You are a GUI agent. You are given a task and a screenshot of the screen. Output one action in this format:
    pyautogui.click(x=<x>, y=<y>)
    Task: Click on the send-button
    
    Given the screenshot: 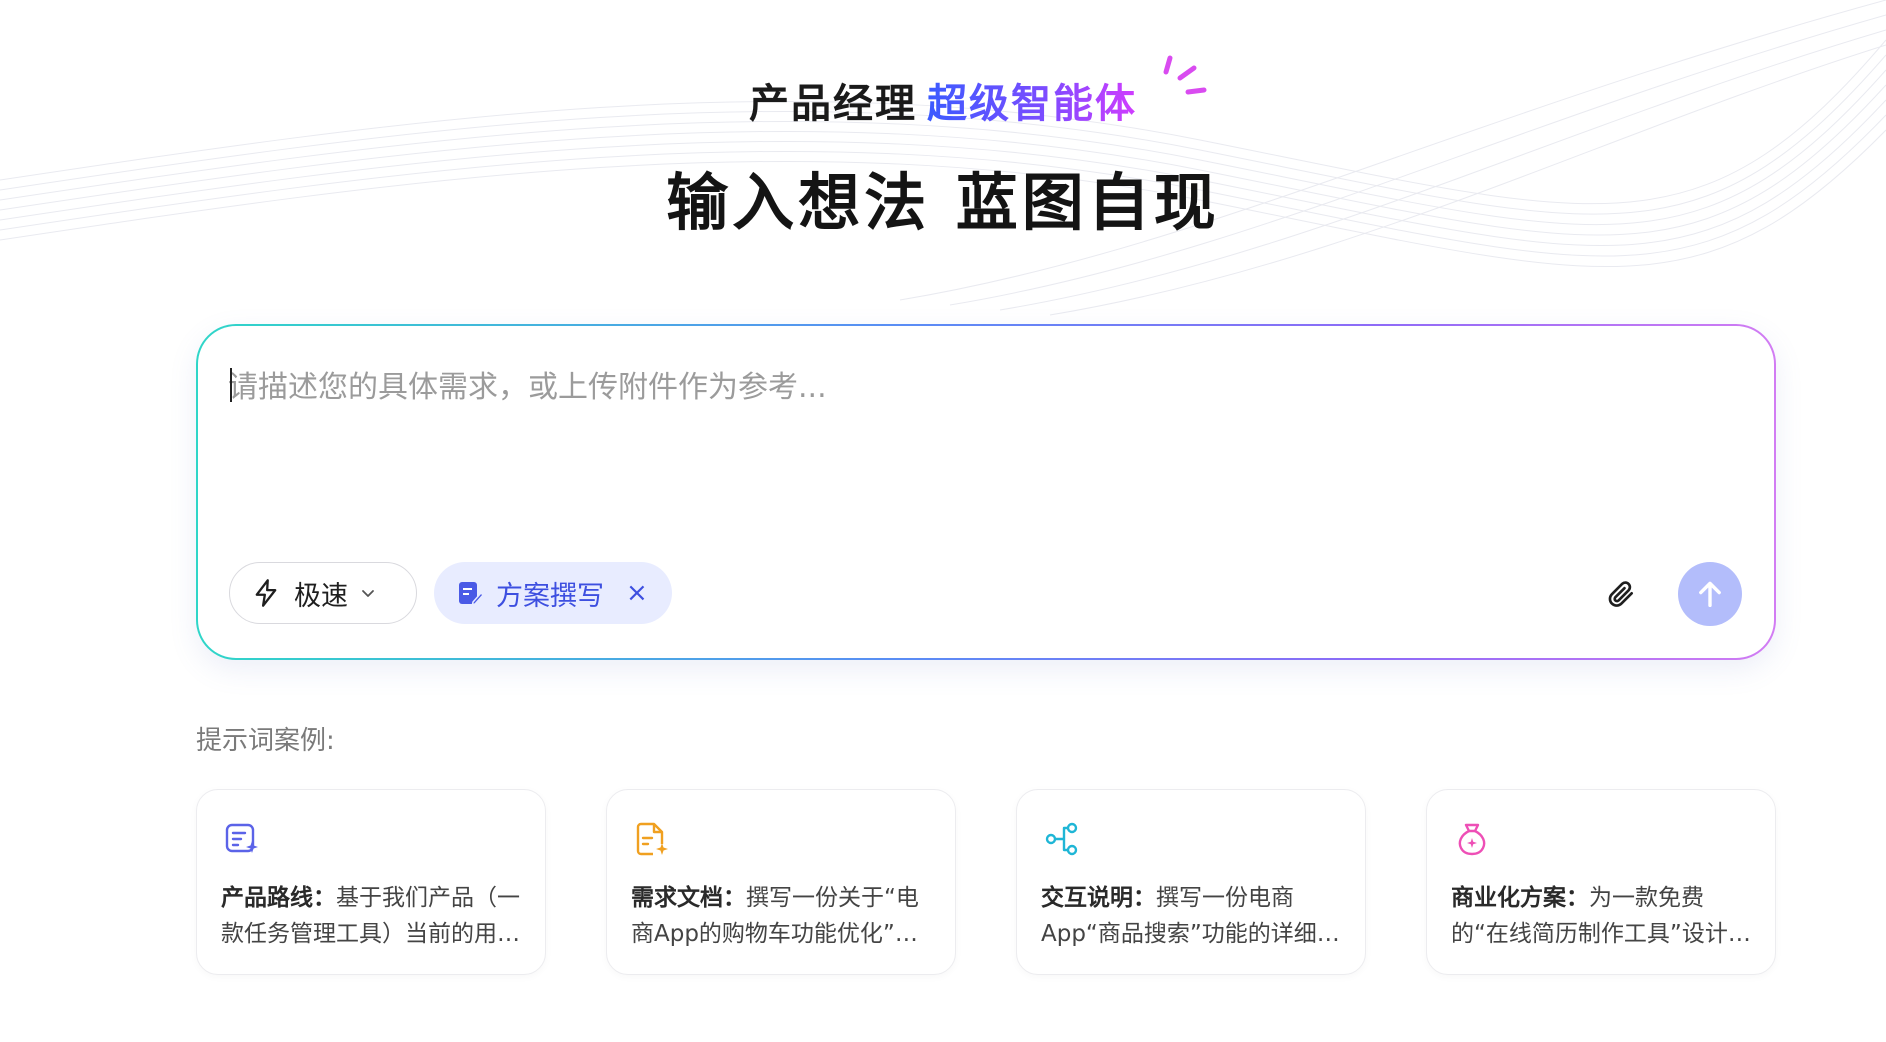 What is the action you would take?
    pyautogui.click(x=1710, y=594)
    